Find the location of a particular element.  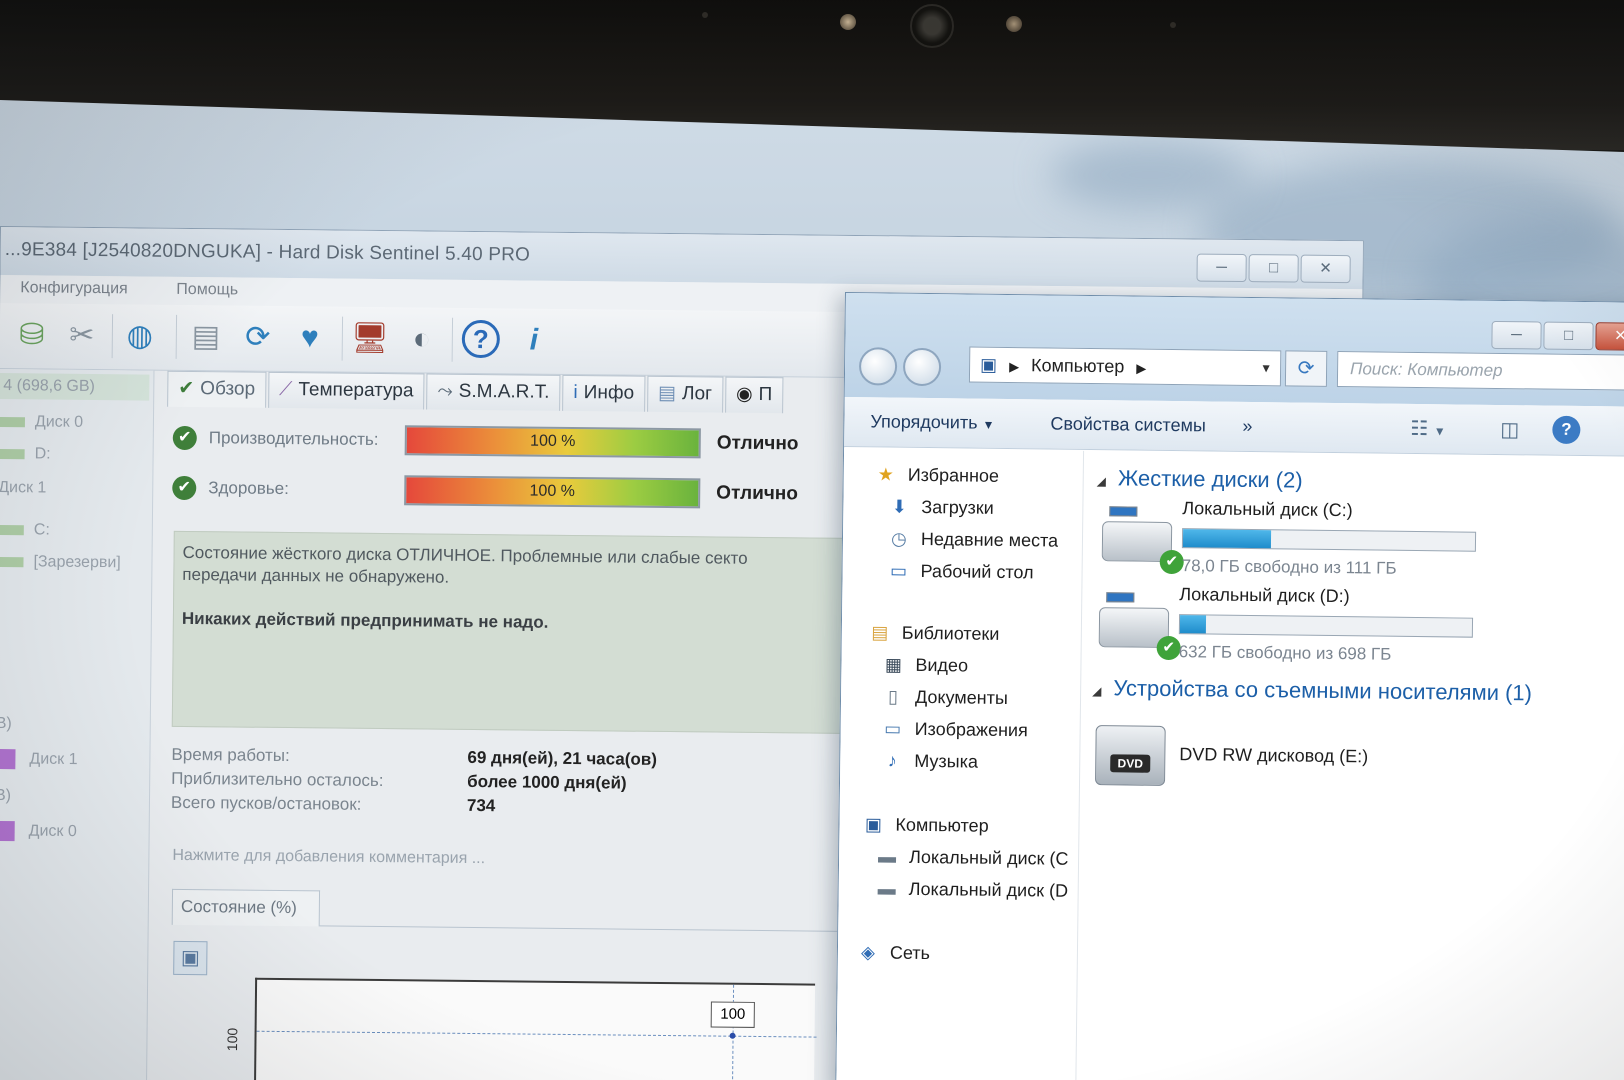

tab-performance: ◉ П is located at coordinates (754, 395).